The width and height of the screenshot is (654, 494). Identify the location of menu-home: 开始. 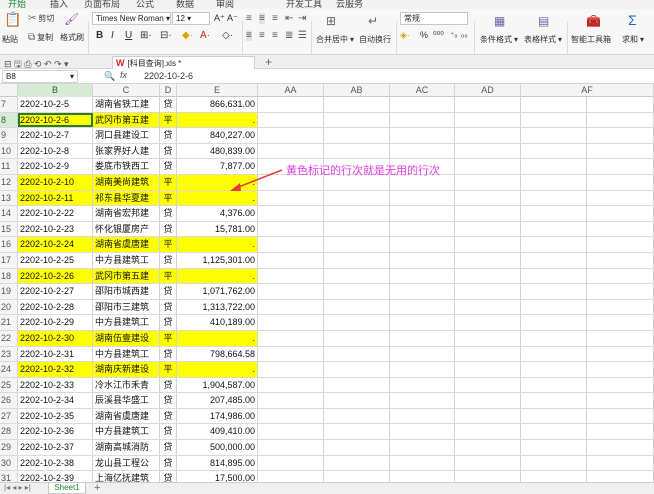
(17, 4).